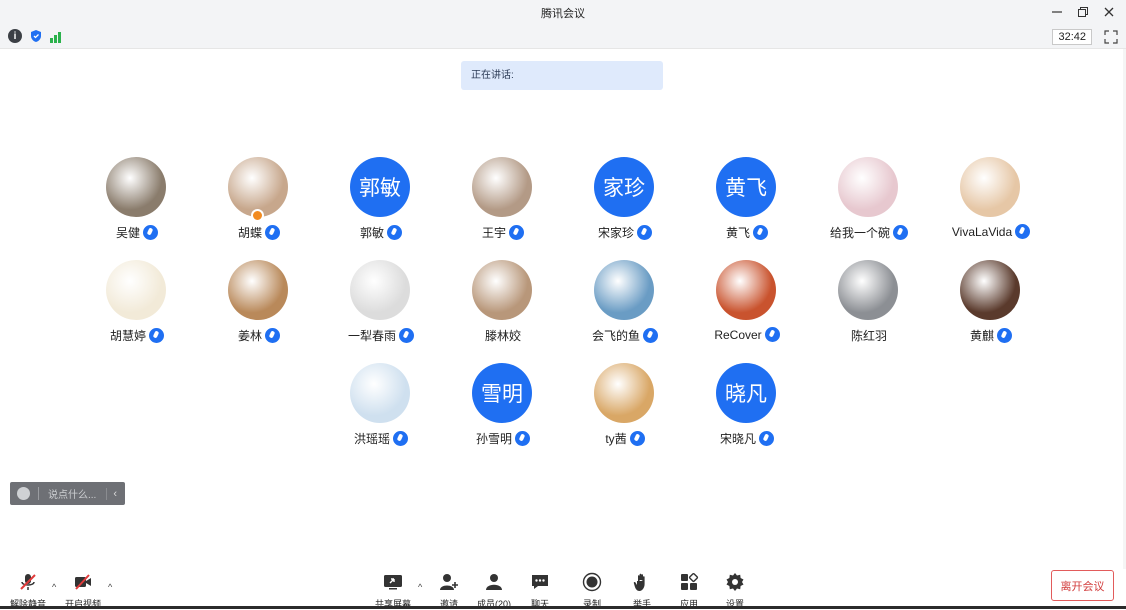  I want to click on participant-name-text: 姜林, so click(249, 336).